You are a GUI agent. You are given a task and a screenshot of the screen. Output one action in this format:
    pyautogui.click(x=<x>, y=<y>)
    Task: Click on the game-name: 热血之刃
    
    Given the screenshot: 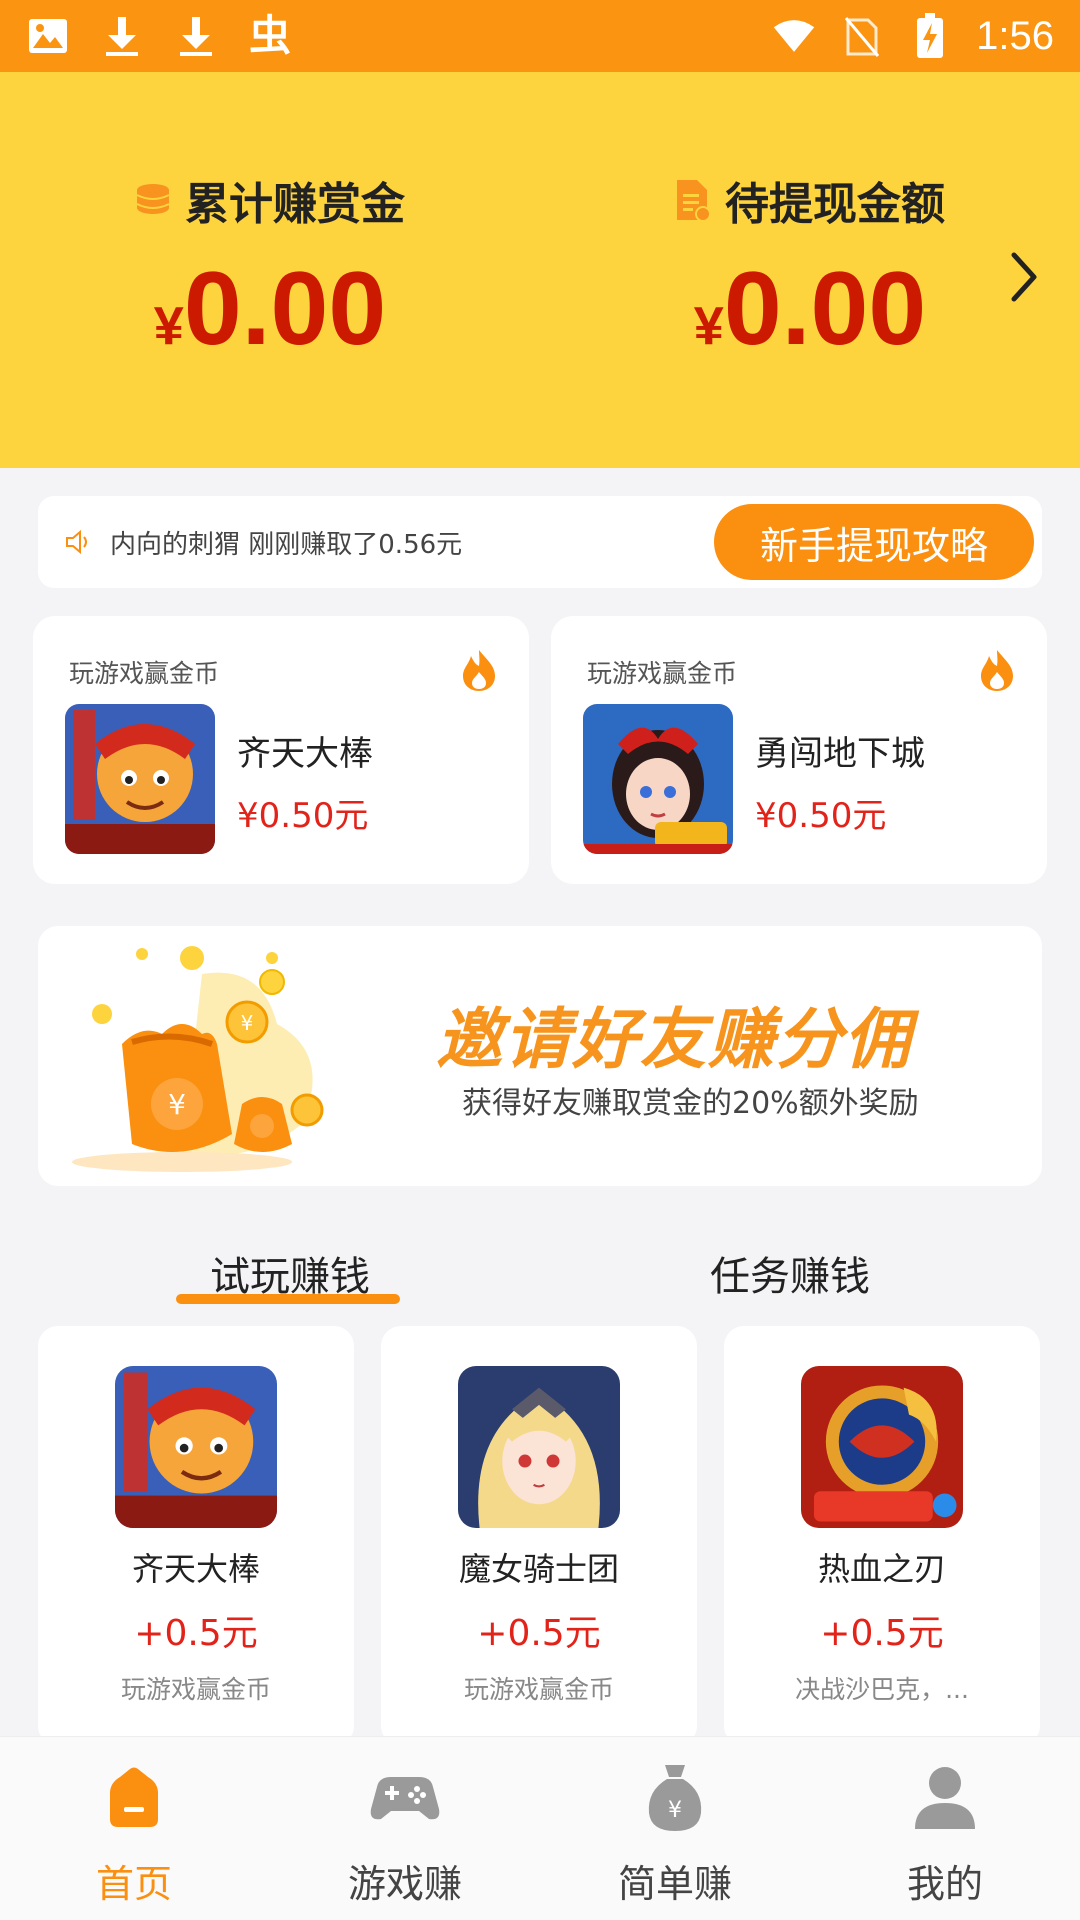 What is the action you would take?
    pyautogui.click(x=881, y=1569)
    